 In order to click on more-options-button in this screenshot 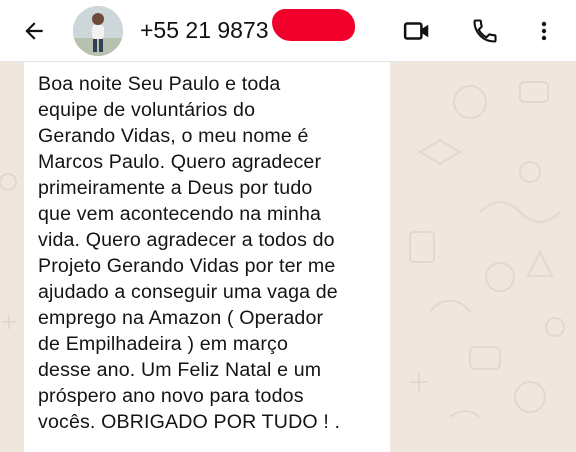, I will do `click(544, 31)`.